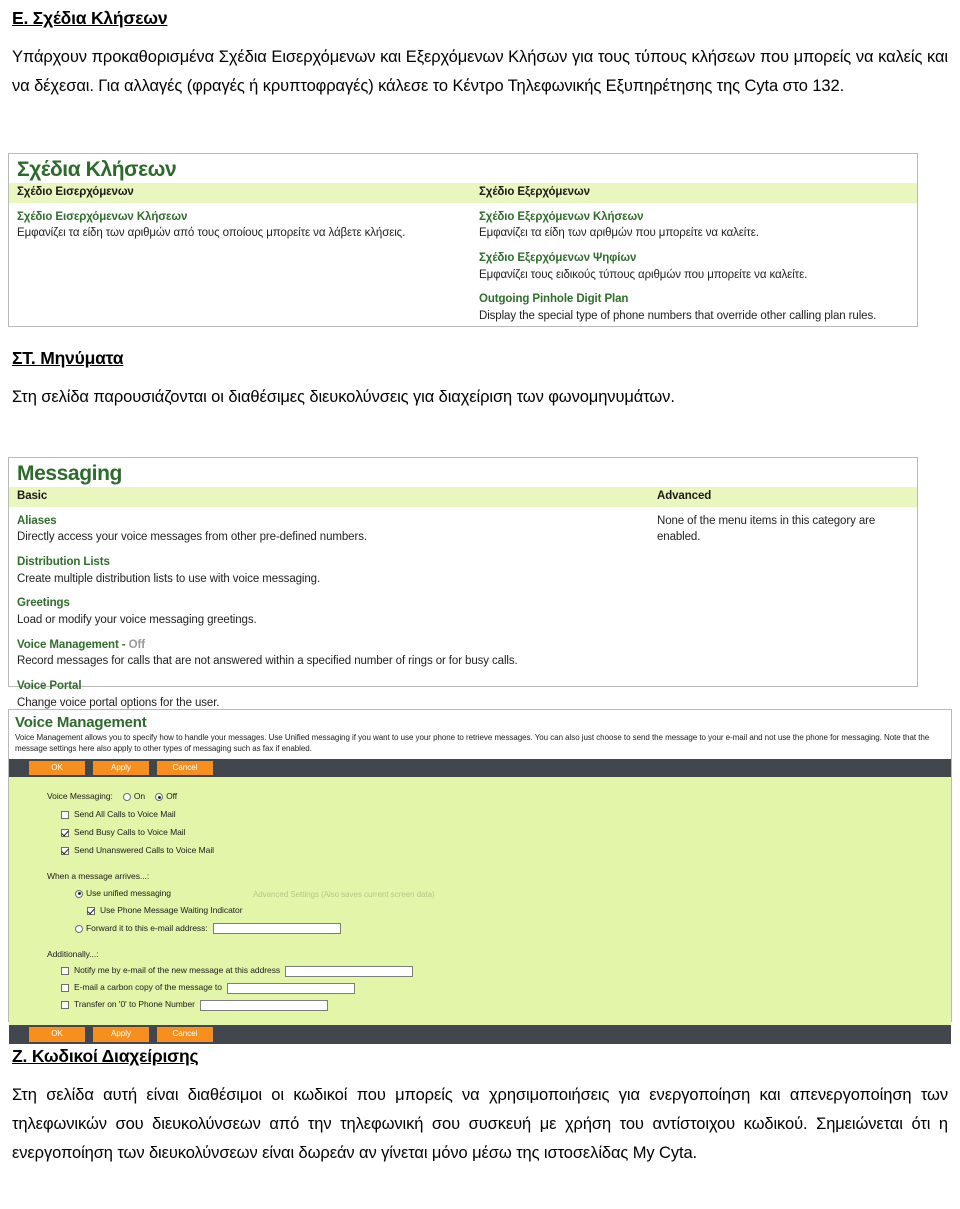 This screenshot has height=1209, width=960. What do you see at coordinates (128, 894) in the screenshot?
I see `radio-label-unified-messaging: Use unified messaging` at bounding box center [128, 894].